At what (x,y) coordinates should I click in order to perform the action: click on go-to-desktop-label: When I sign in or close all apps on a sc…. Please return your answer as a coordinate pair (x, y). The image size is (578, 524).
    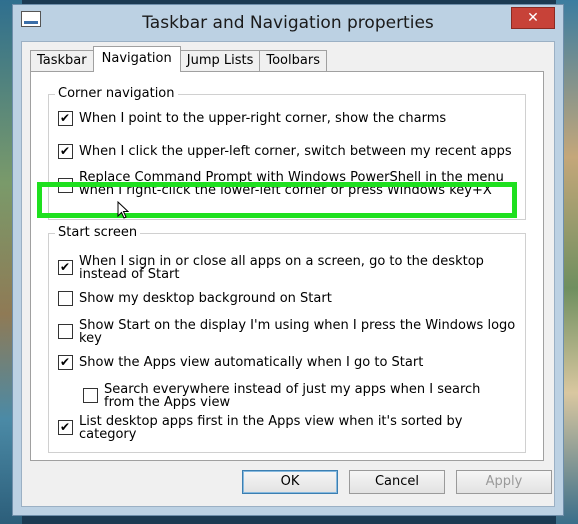
    Looking at the image, I should click on (281, 268).